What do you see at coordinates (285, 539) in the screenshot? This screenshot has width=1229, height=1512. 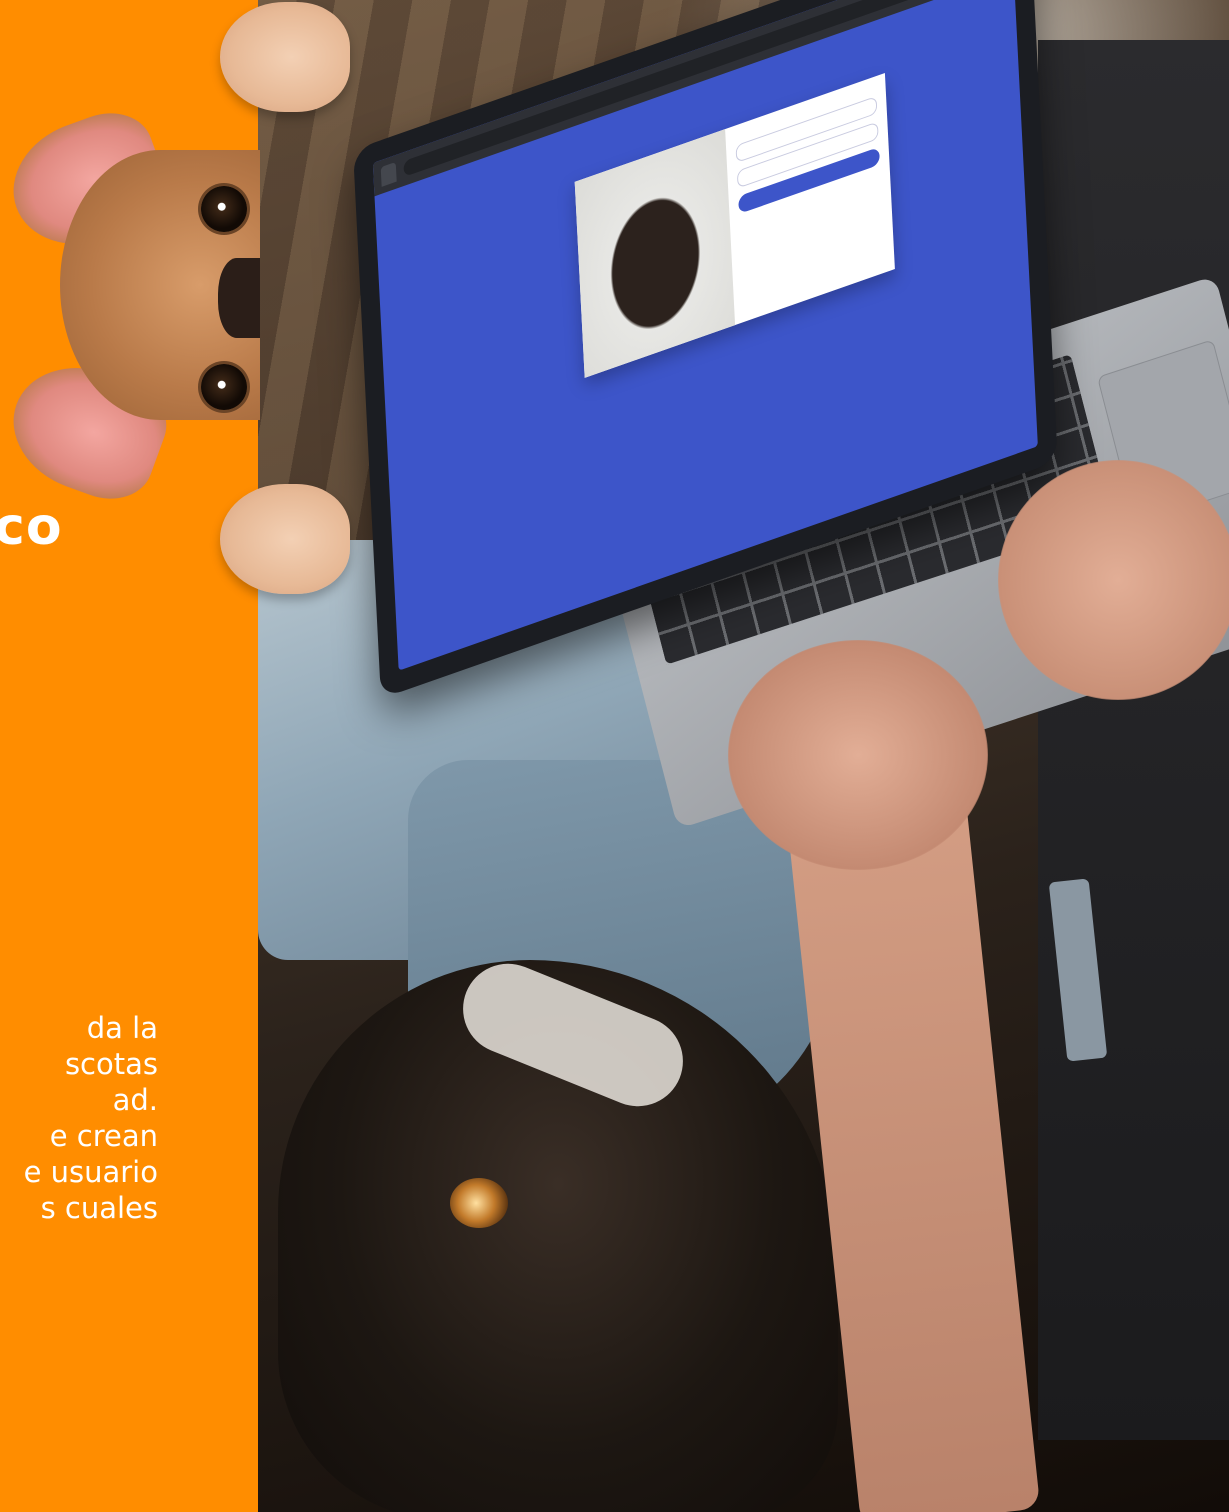 I see `bulldog-paw-bottom` at bounding box center [285, 539].